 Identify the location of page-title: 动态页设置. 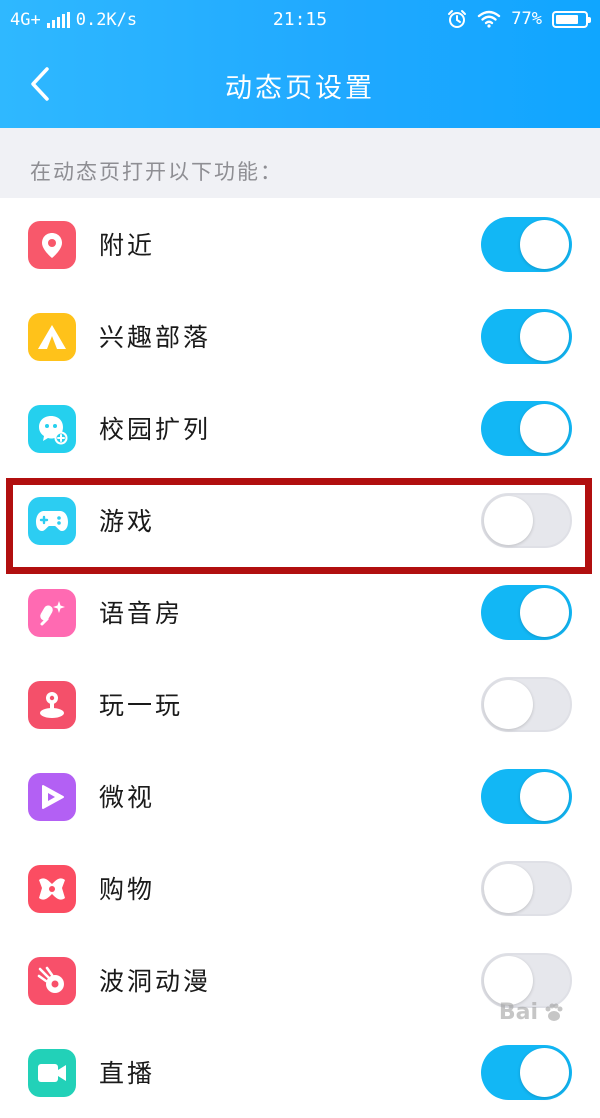
(300, 88).